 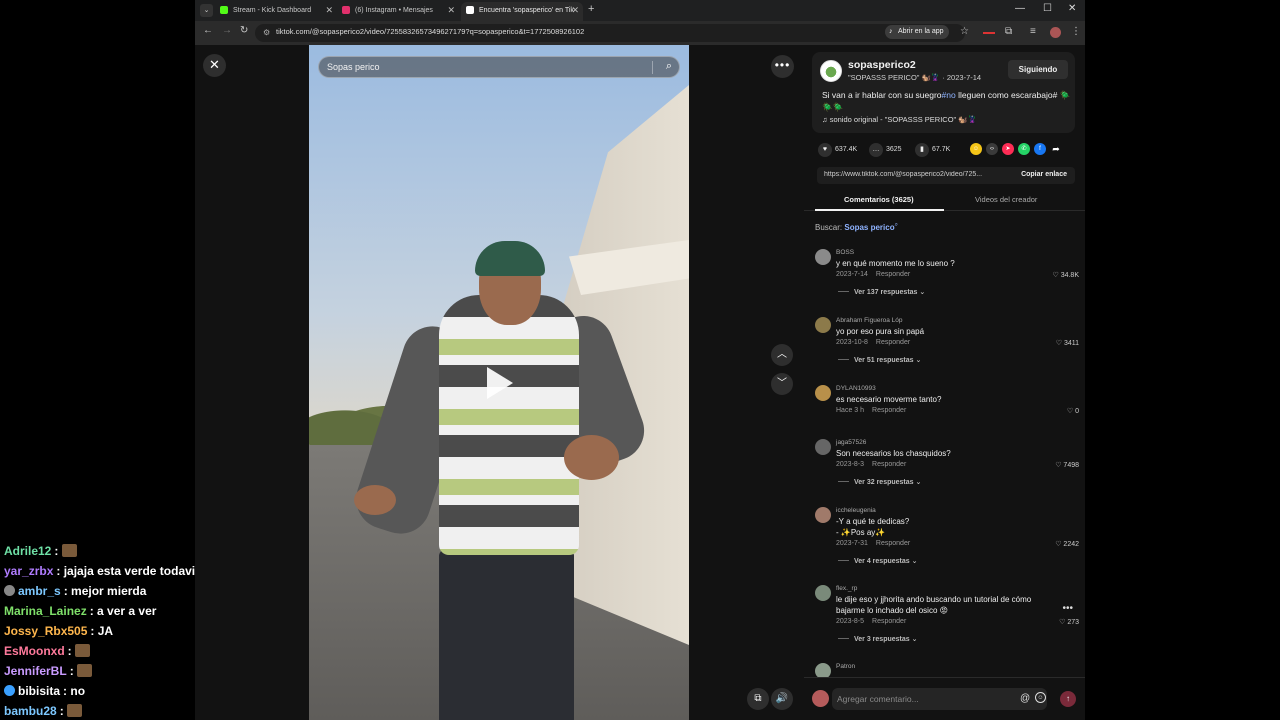 I want to click on chat-username: yar_zrbx, so click(x=28, y=571).